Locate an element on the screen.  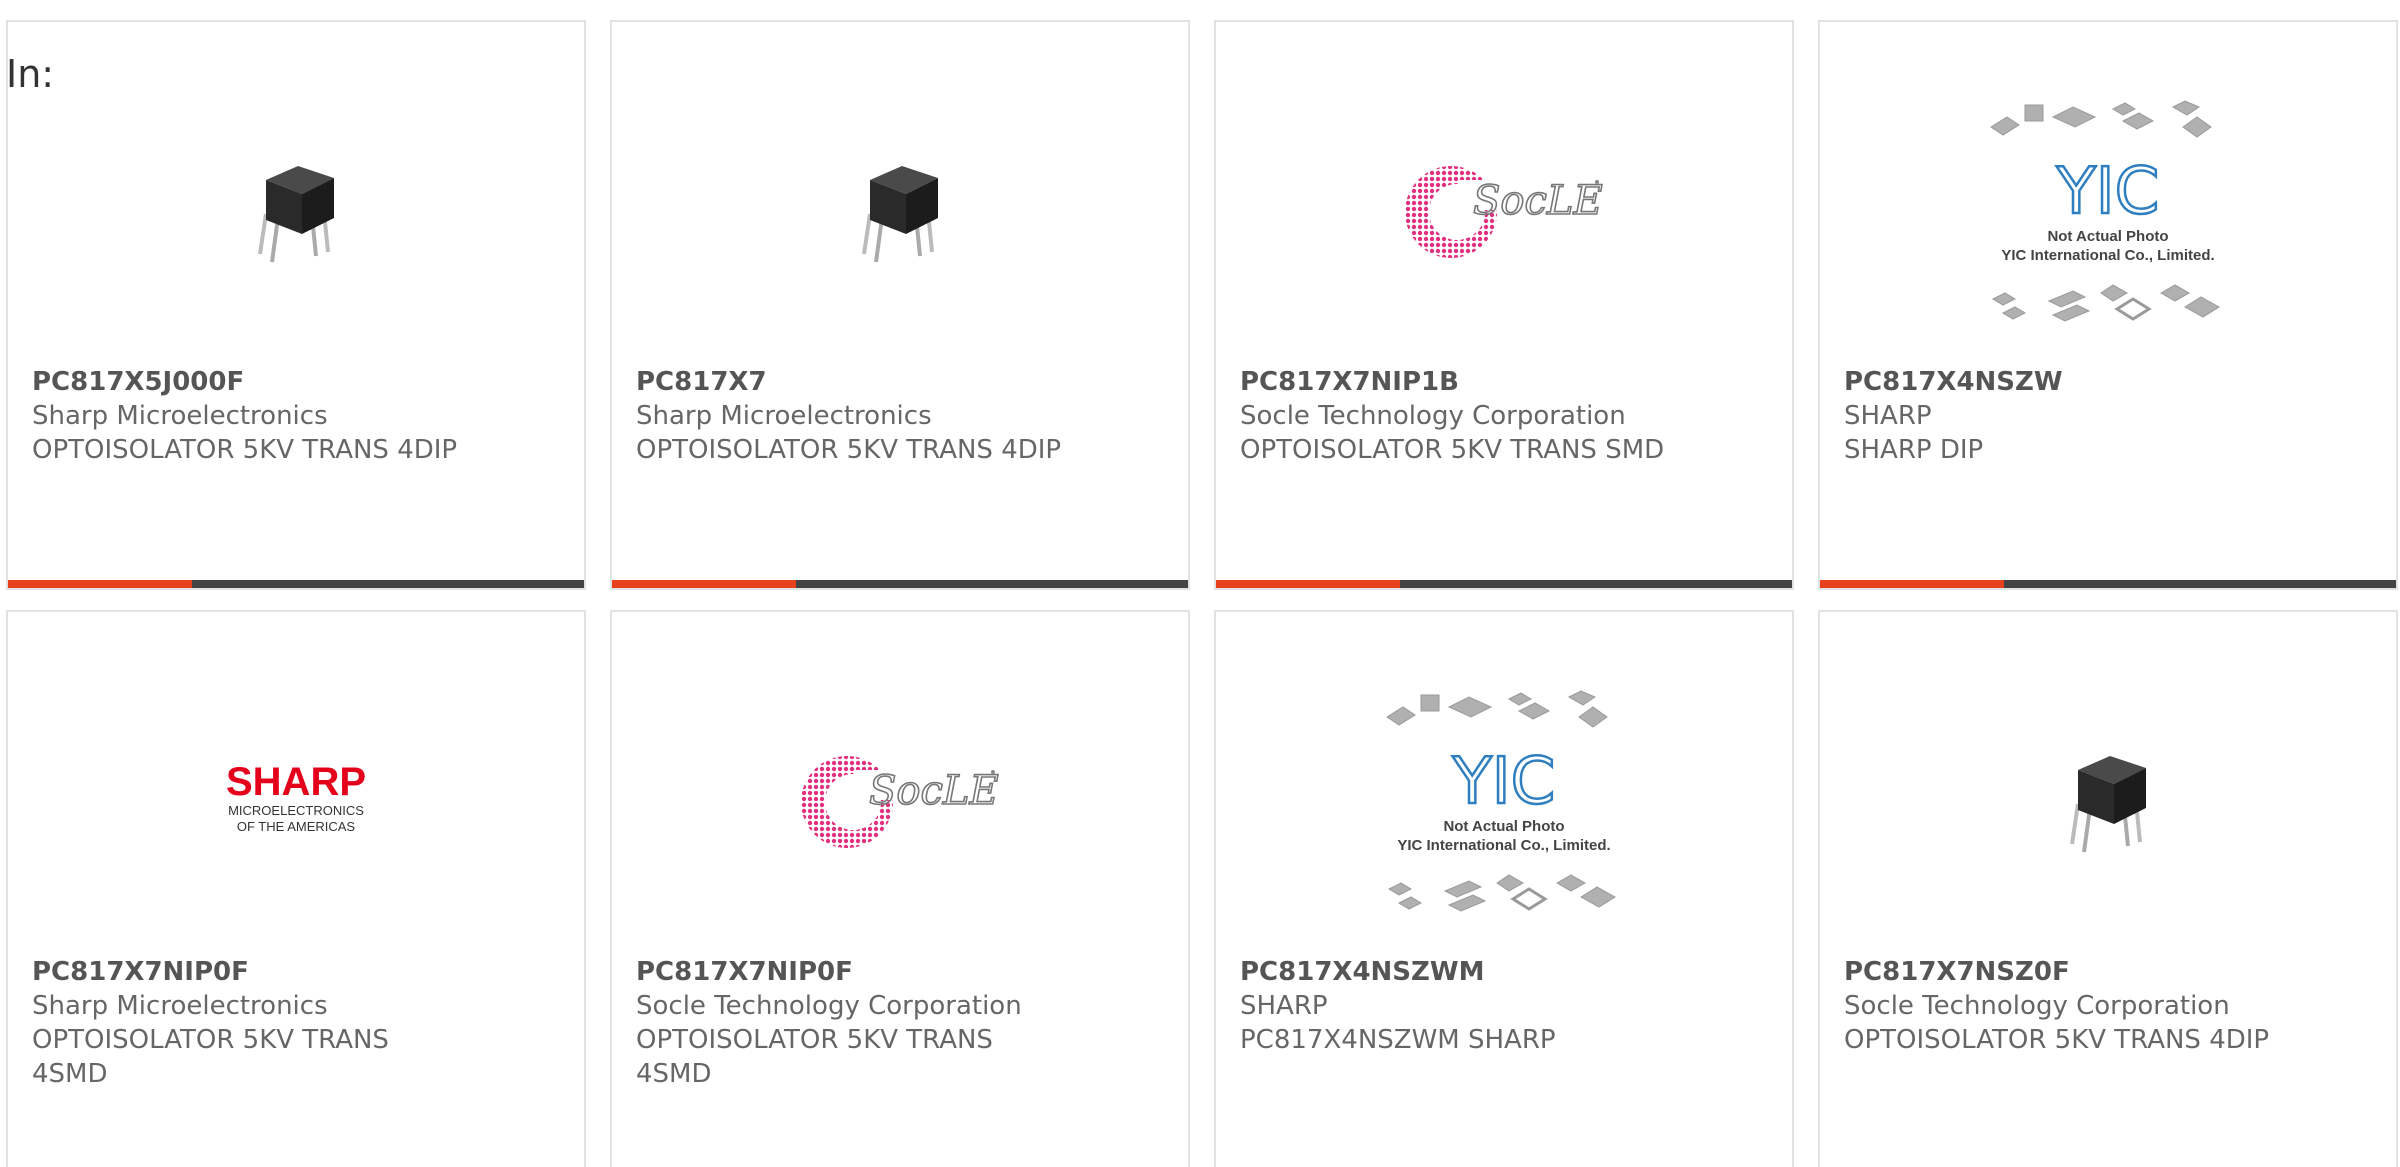
part-number: PC817X5J000F is located at coordinates (296, 382).